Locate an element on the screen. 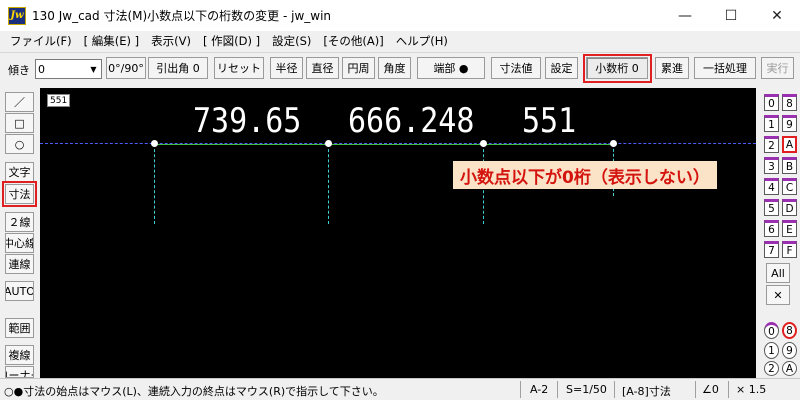 This screenshot has width=800, height=400. tool-corner: コーナー is located at coordinates (19, 372).